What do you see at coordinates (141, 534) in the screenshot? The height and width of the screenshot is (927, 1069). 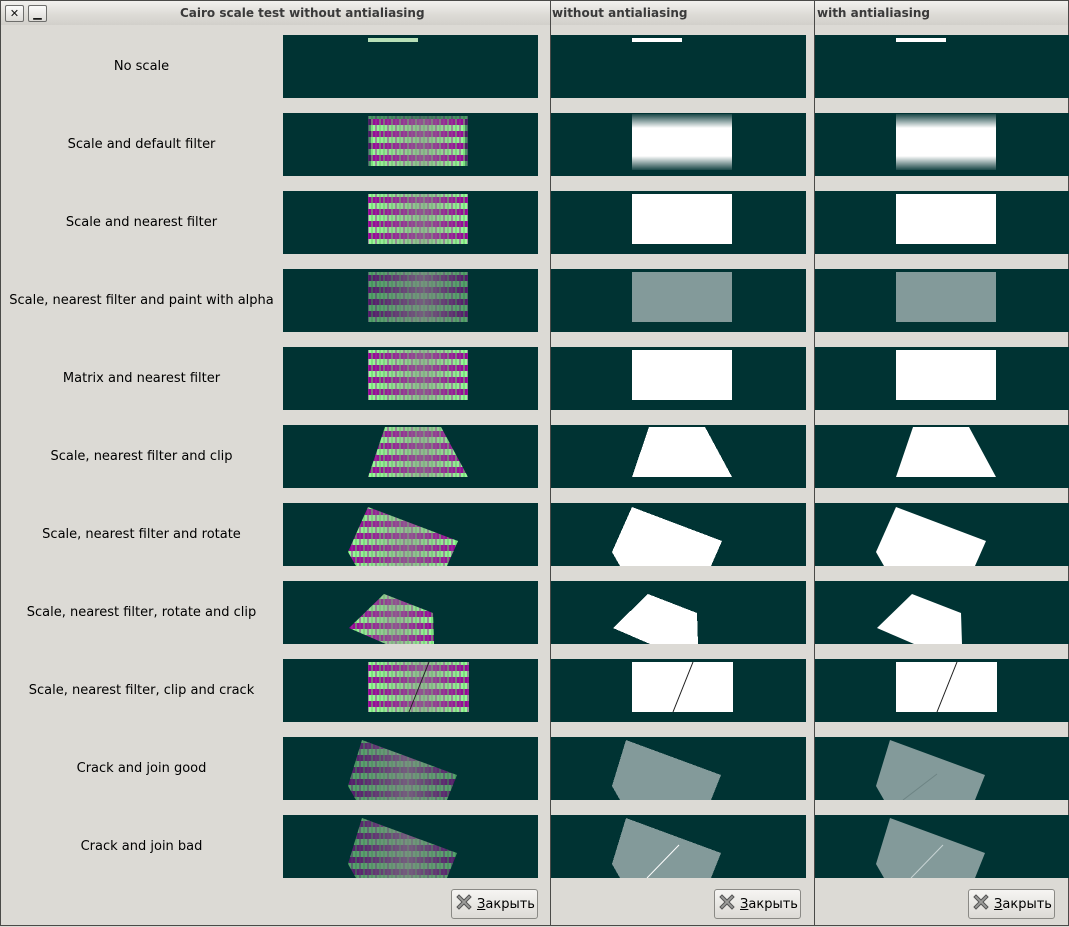 I see `row-label: Scale, nearest filter and rotate` at bounding box center [141, 534].